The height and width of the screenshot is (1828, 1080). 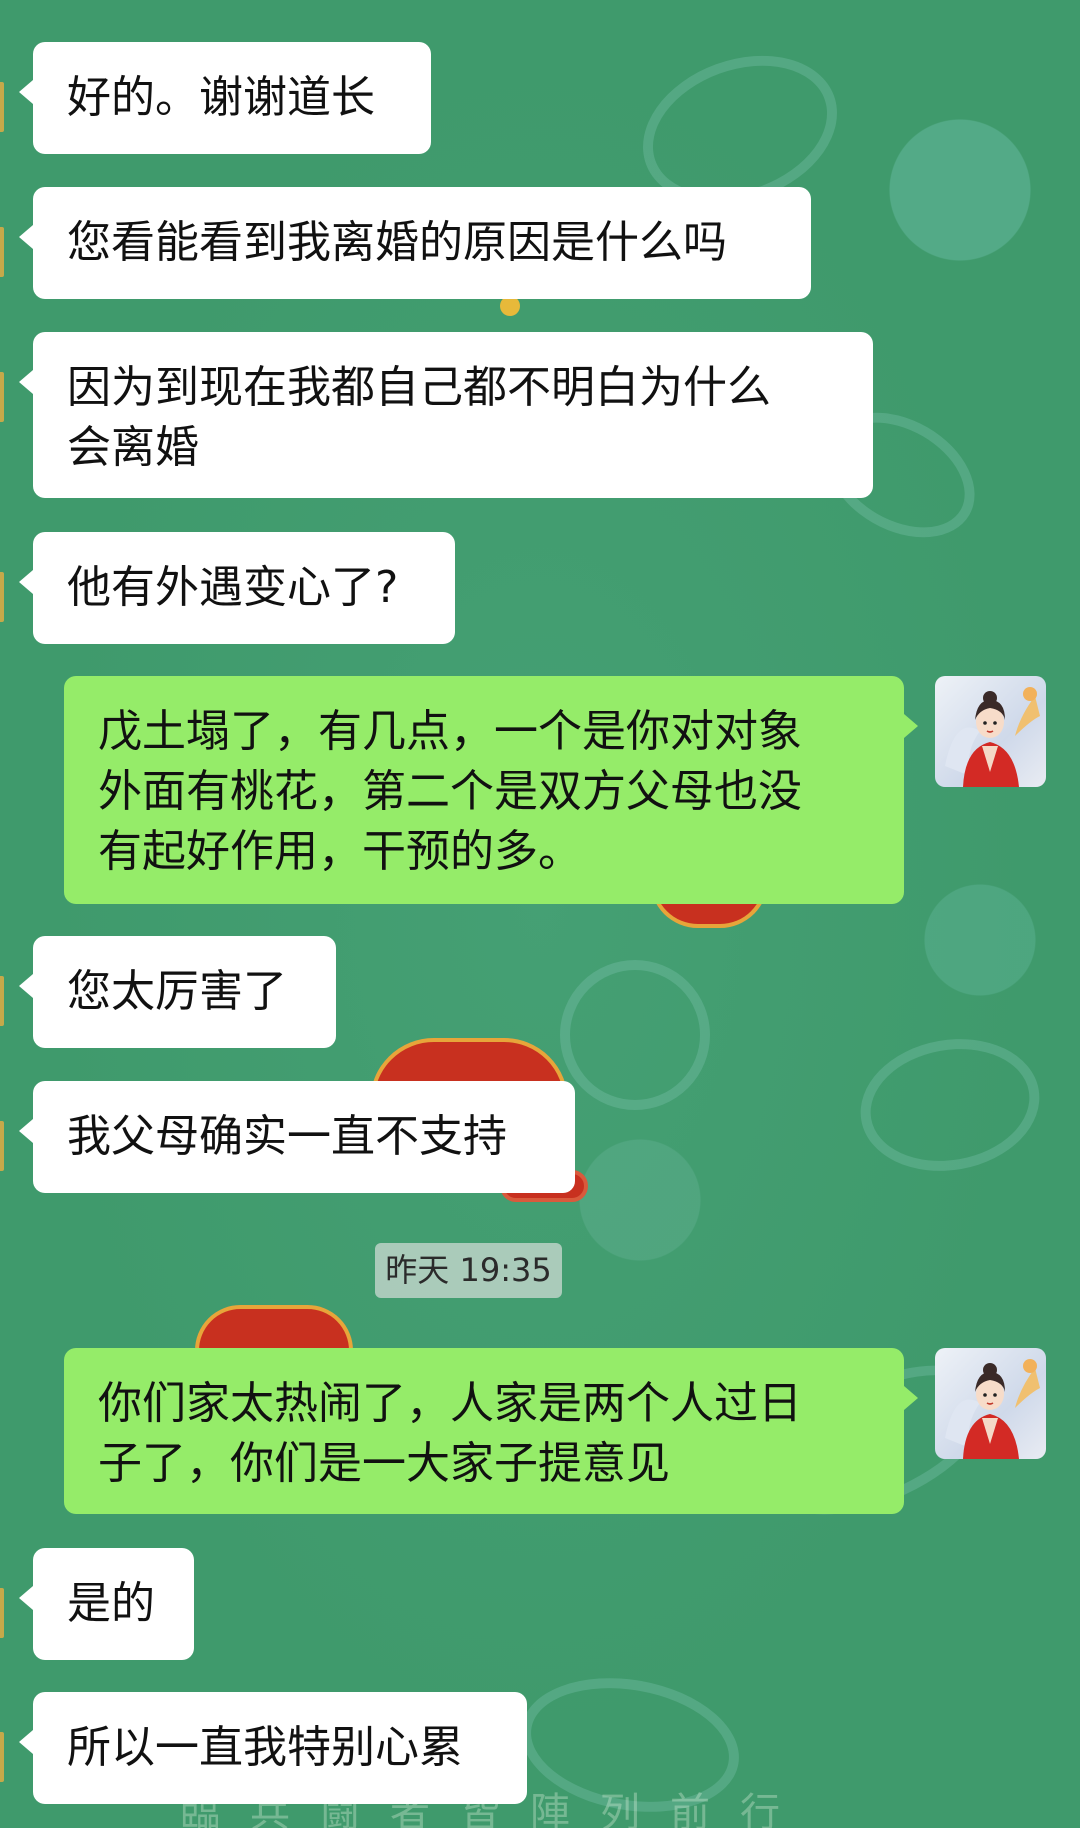 I want to click on message-bubble: 所以一直我特别心累, so click(x=273, y=1748).